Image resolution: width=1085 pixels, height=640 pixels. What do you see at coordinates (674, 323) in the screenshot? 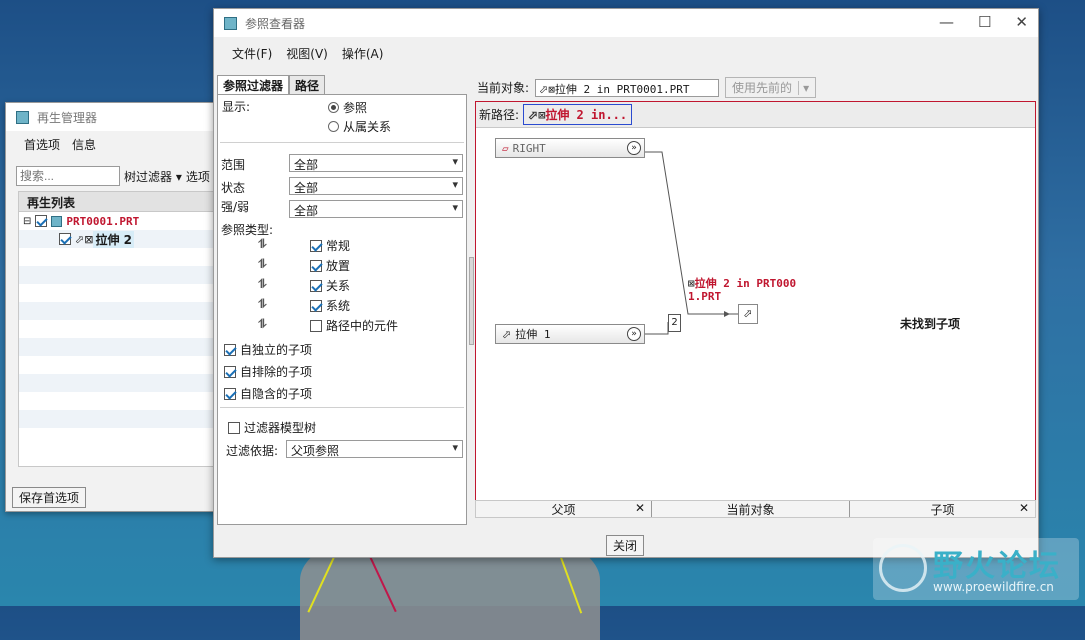
I see `count-badge: 2` at bounding box center [674, 323].